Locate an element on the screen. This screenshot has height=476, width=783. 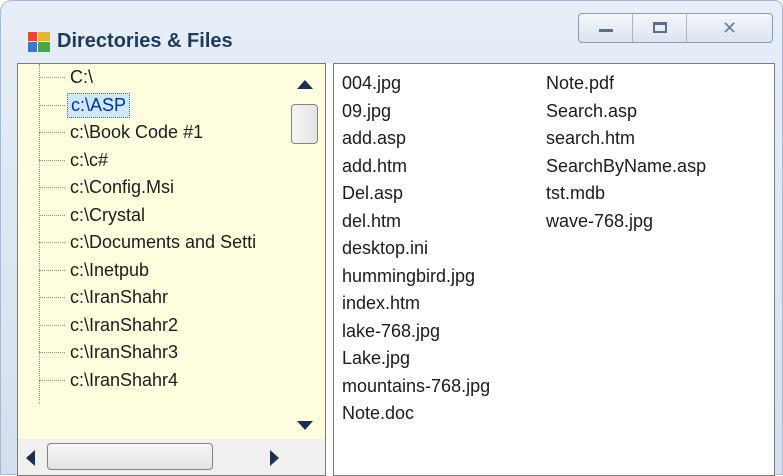
caption-buttons: ✕ is located at coordinates (675, 28).